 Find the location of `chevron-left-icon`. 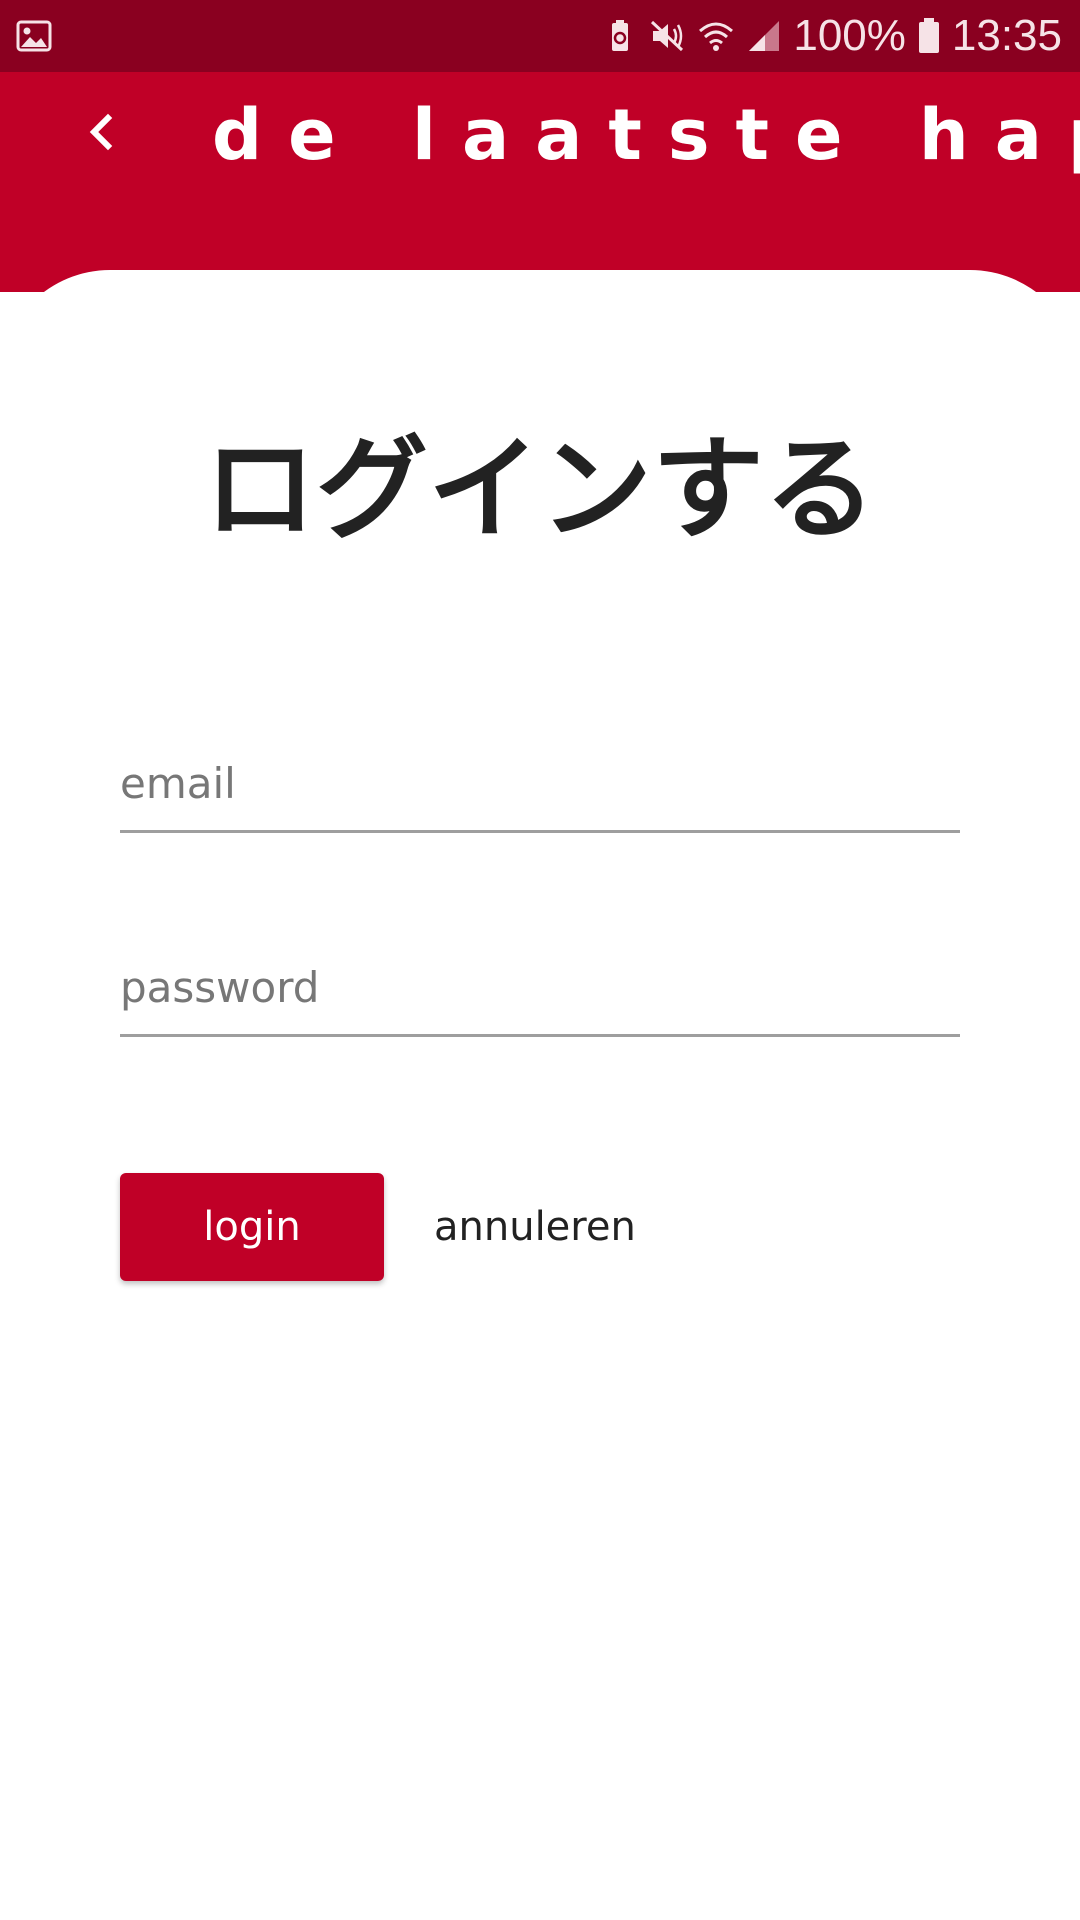

chevron-left-icon is located at coordinates (101, 132).